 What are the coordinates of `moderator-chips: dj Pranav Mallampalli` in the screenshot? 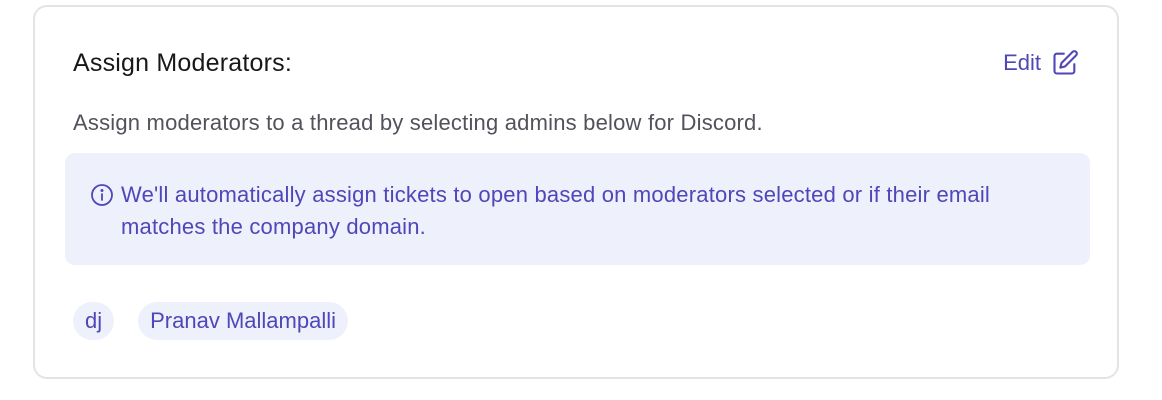 It's located at (210, 321).